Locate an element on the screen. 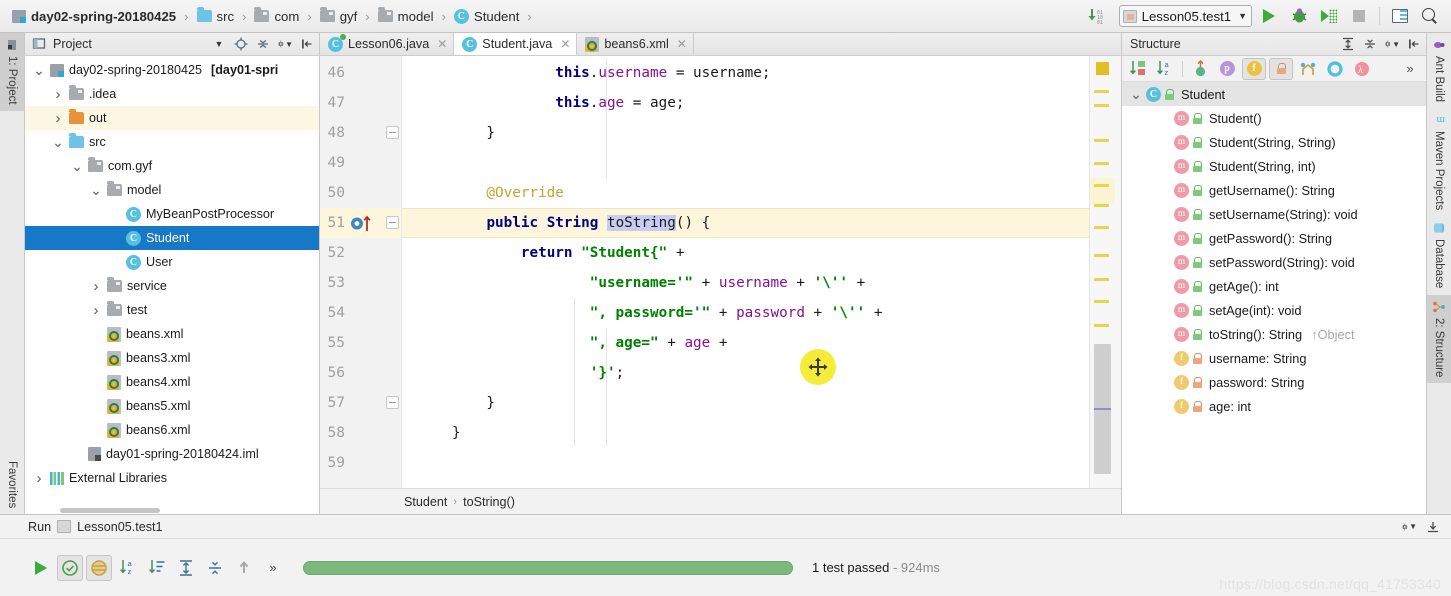 This screenshot has height=596, width=1451. project-tree-item: ⌄ com.gyf is located at coordinates (172, 166).